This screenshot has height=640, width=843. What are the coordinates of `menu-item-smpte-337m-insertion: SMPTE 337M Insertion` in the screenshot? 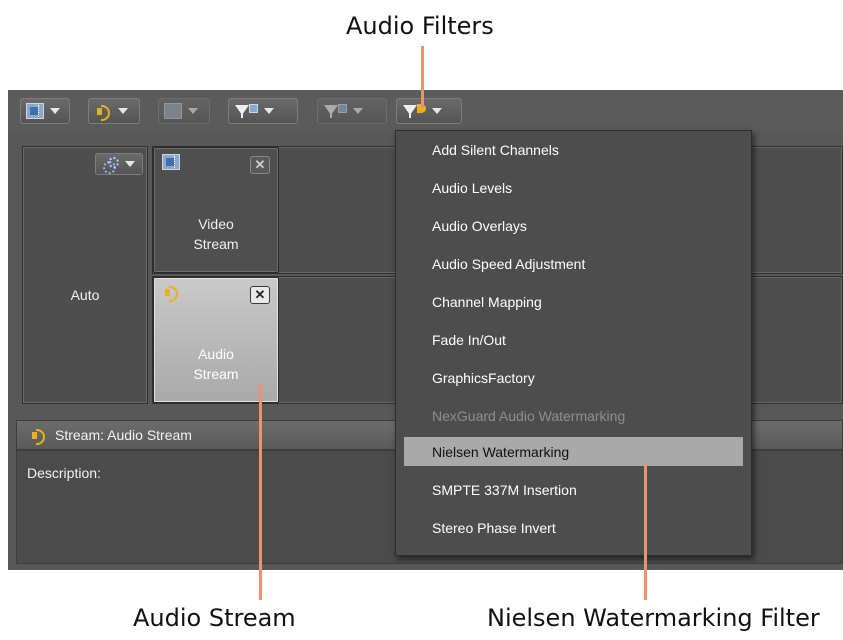 It's located at (573, 489).